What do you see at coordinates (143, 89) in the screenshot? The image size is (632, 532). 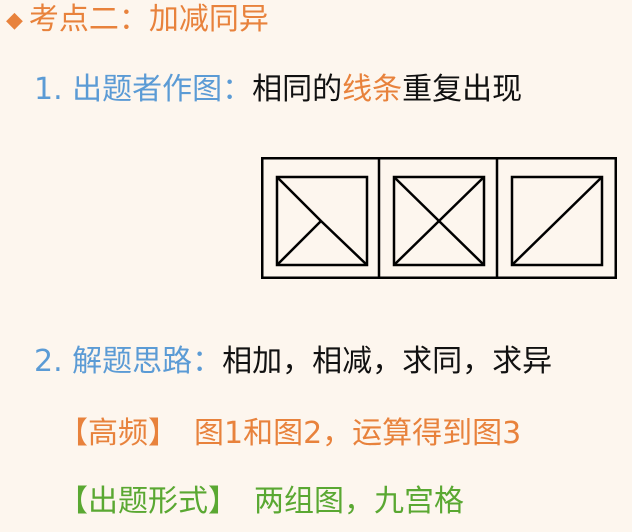 I see `point-1-label: 1. 出题者作图：` at bounding box center [143, 89].